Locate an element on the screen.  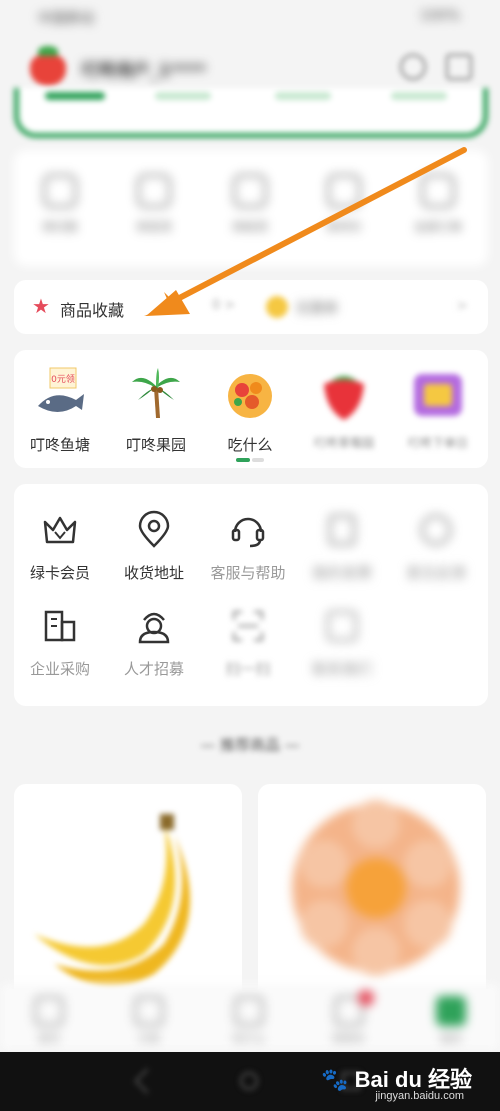
bowl-icon is located at coordinates (249, 1011).